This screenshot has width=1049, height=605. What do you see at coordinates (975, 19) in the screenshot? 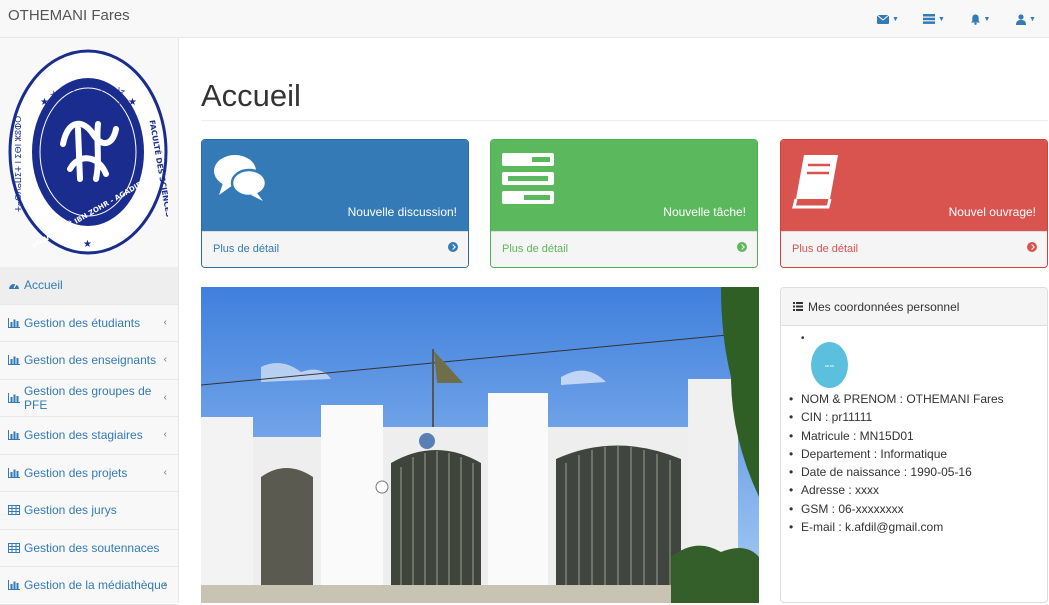
I see `bell-icon` at bounding box center [975, 19].